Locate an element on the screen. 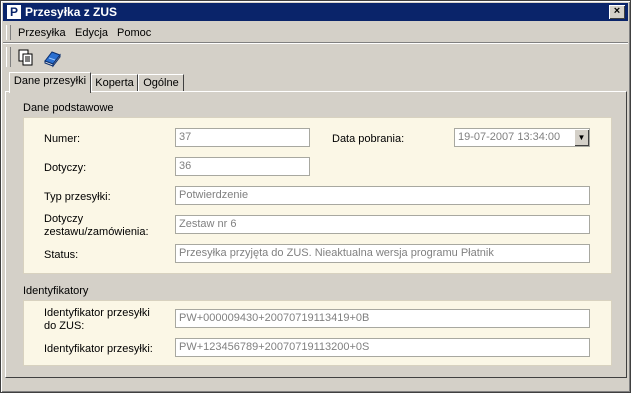 This screenshot has width=631, height=393. label-id-zus-2: do ZUS: is located at coordinates (64, 326).